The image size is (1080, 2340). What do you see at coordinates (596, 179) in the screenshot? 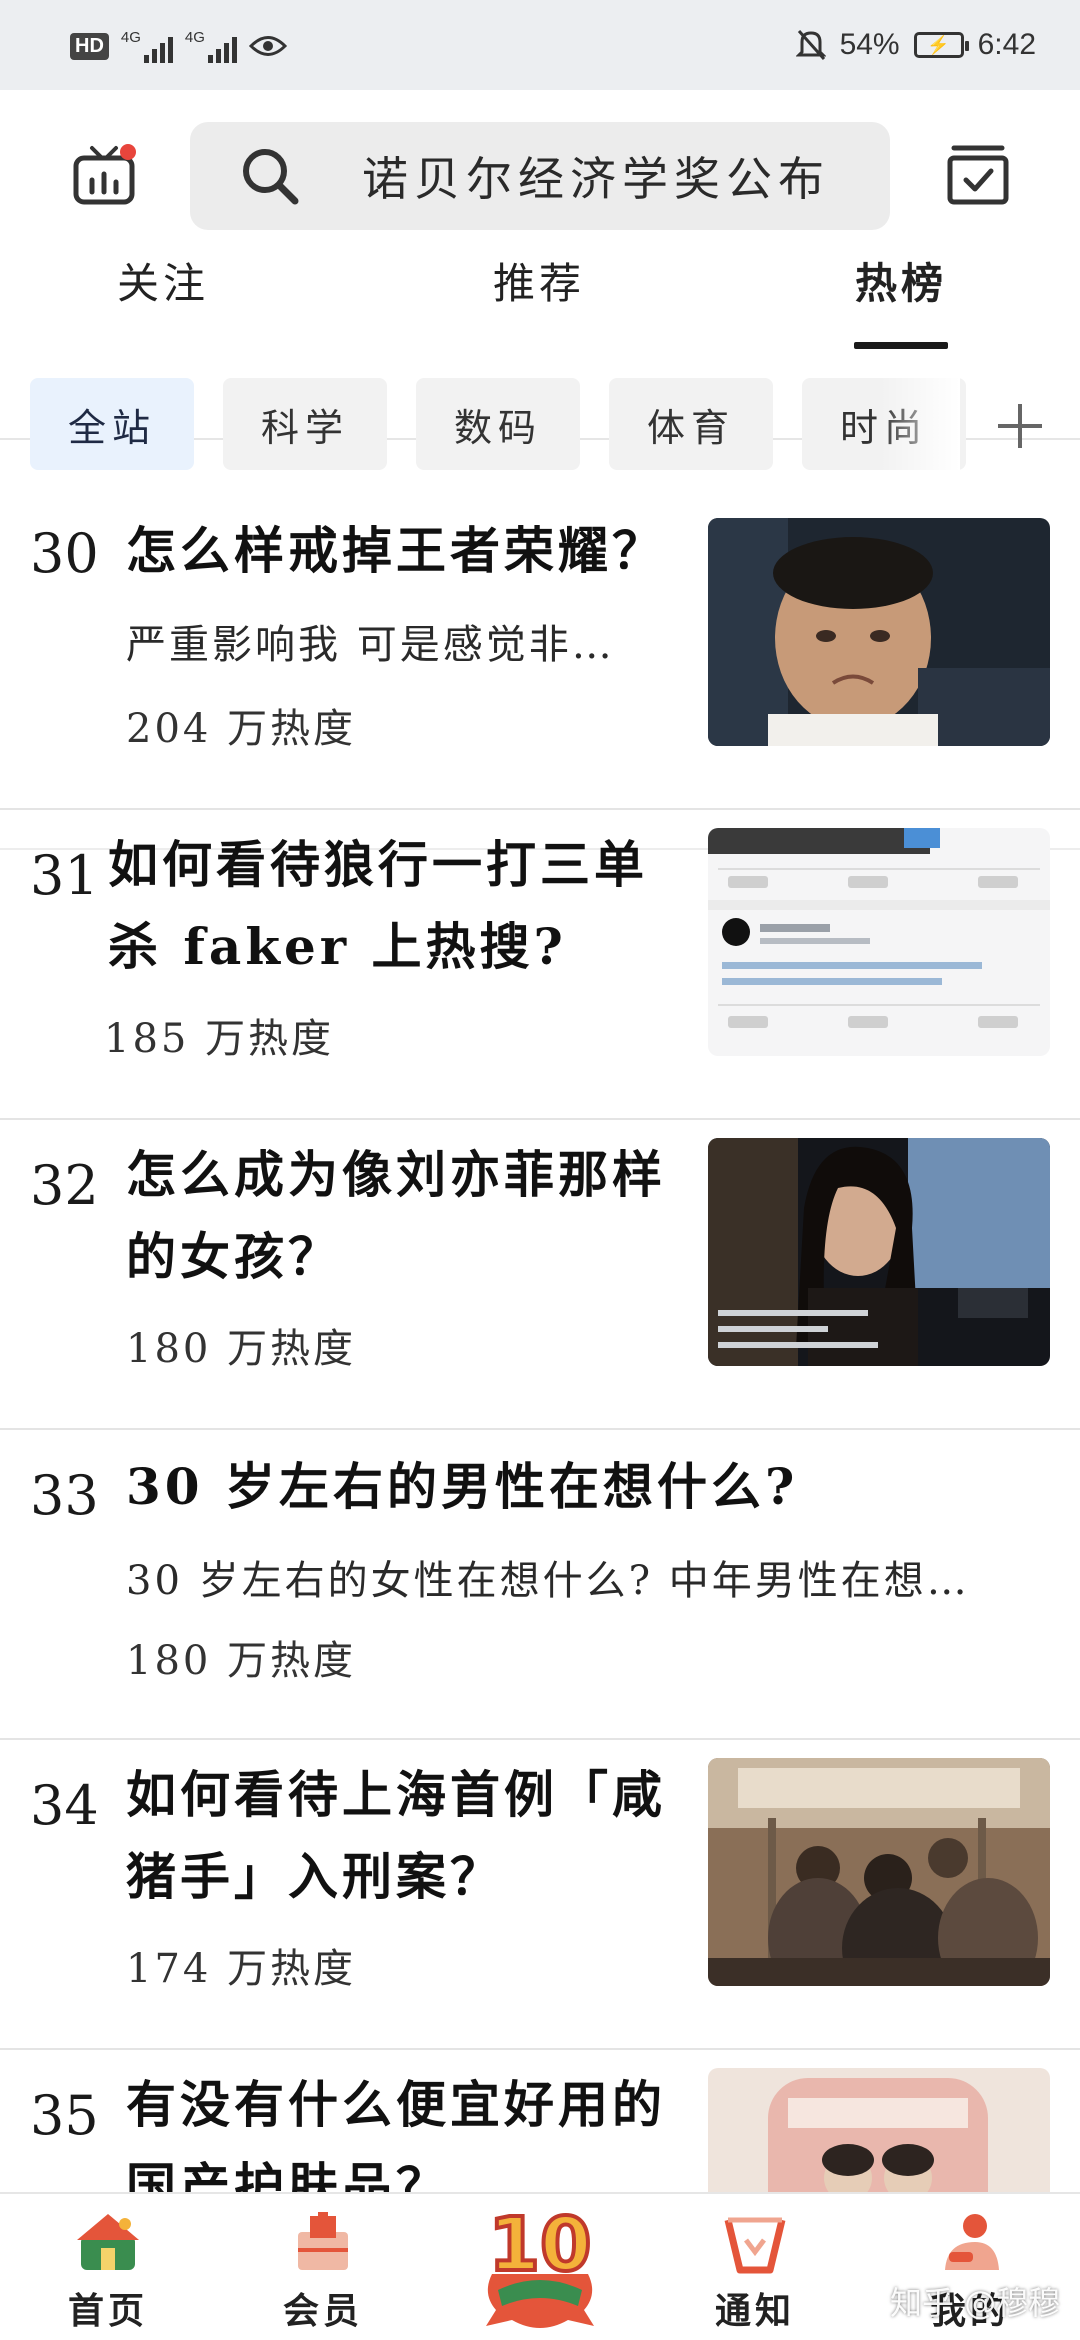
I see `search-placeholder: 诺贝尔经济学奖公布` at bounding box center [596, 179].